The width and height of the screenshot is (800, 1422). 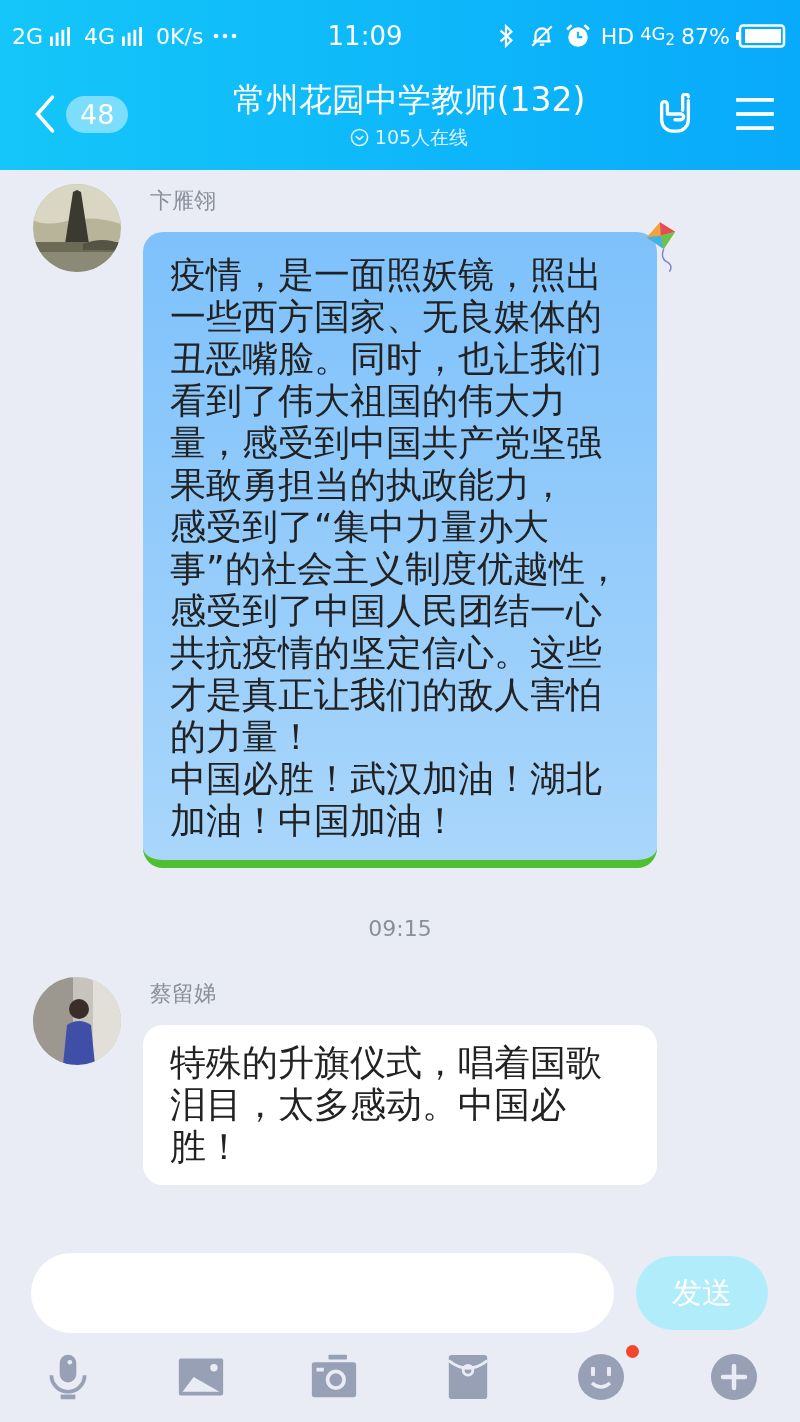 What do you see at coordinates (28, 36) in the screenshot?
I see `network-type: 2G` at bounding box center [28, 36].